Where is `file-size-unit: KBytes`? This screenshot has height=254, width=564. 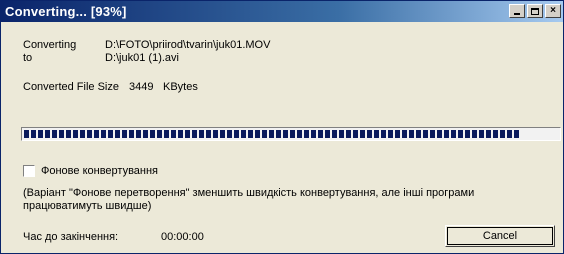
file-size-unit: KBytes is located at coordinates (180, 87).